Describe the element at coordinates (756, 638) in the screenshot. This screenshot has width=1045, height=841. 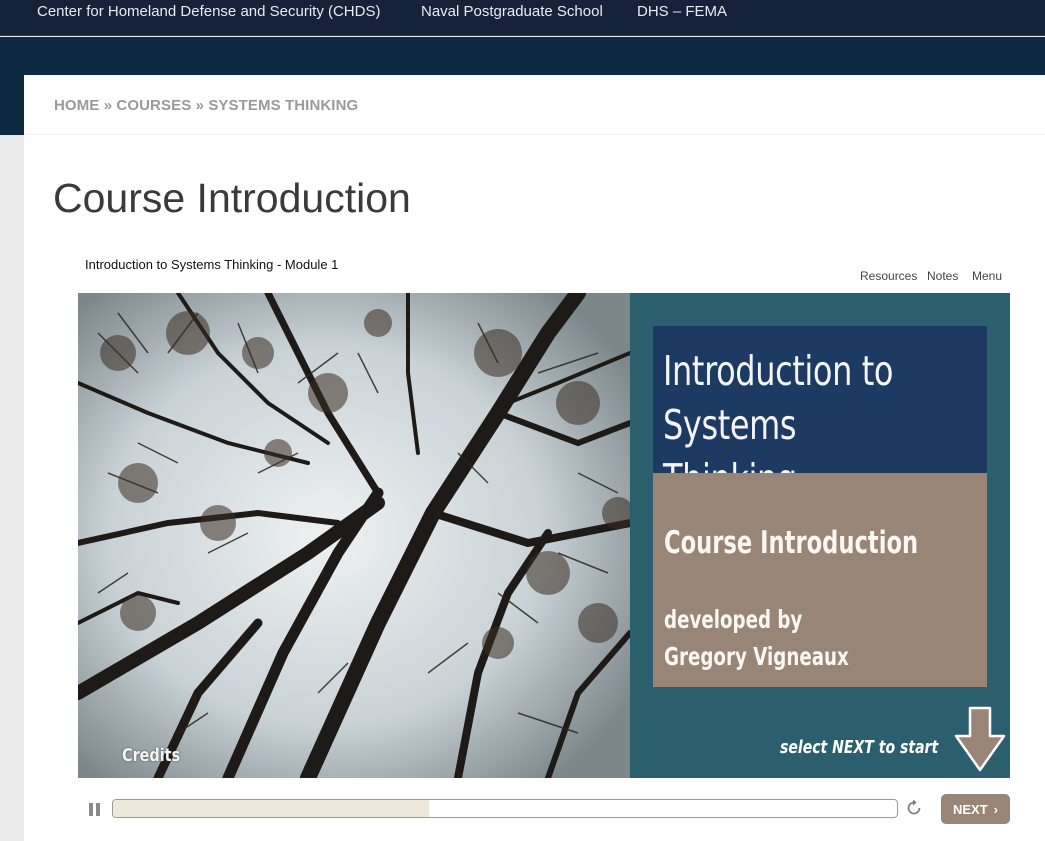
I see `slide-credit-text: developed by Gregory Vigneaux` at that location.